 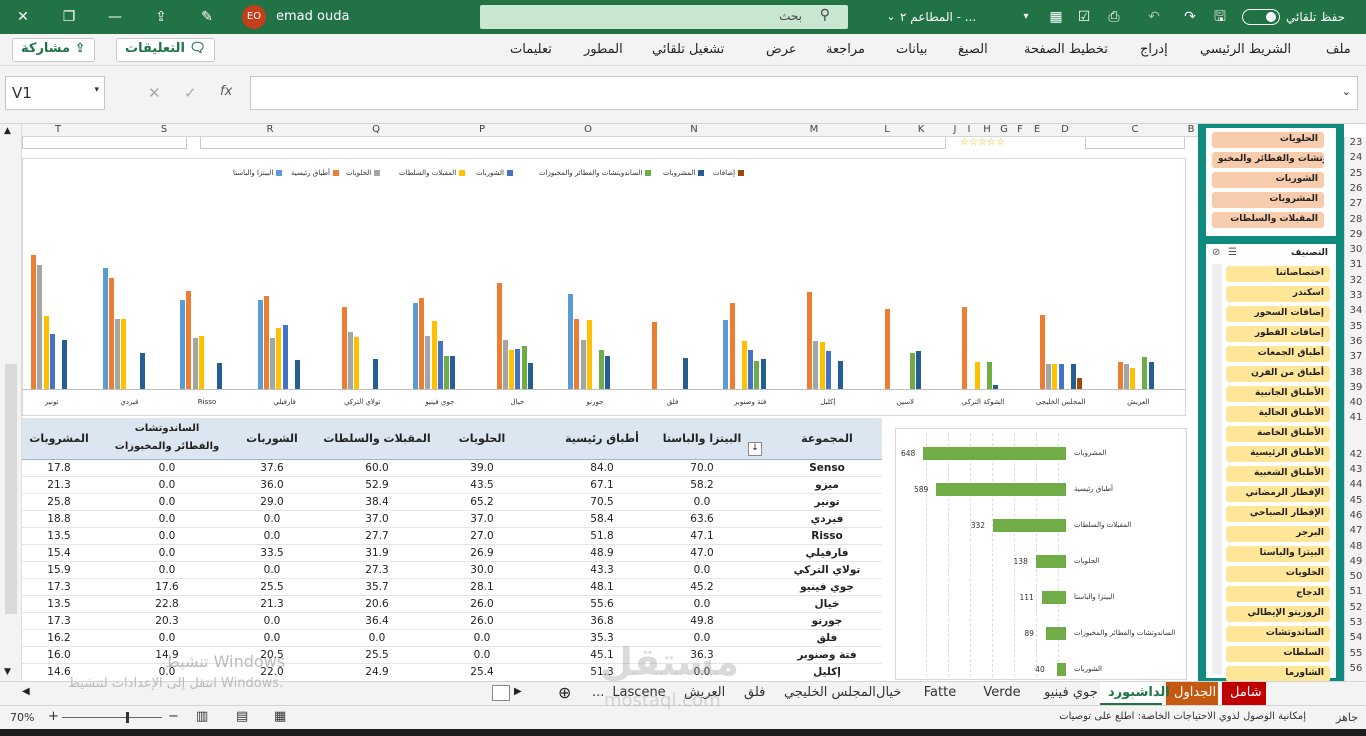 What do you see at coordinates (1355, 372) in the screenshot?
I see `row-header: 38` at bounding box center [1355, 372].